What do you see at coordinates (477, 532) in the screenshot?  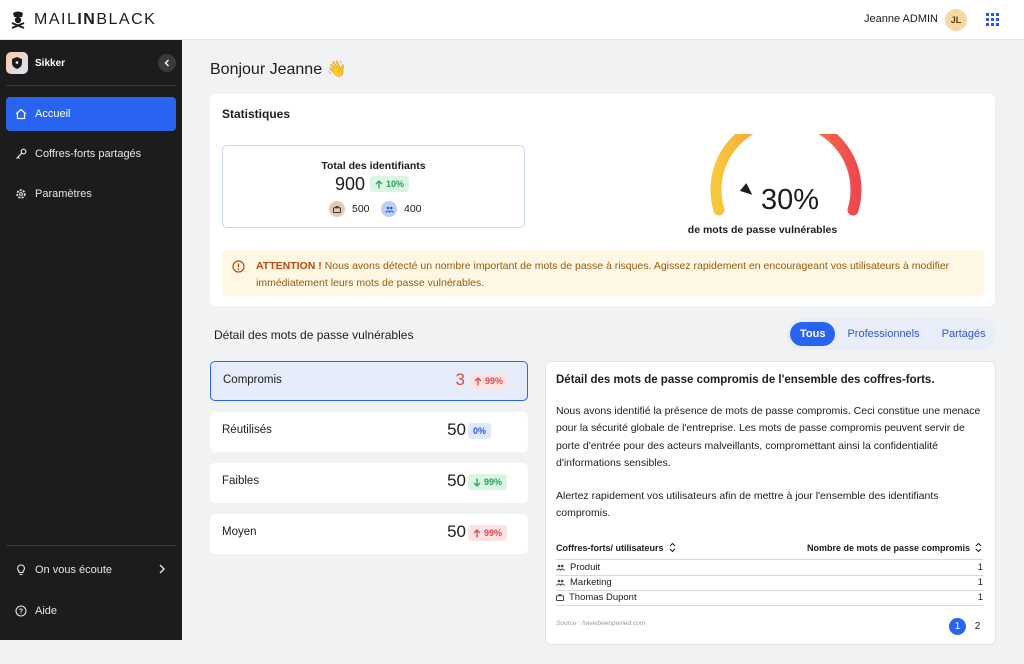 I see `arrow-up-icon` at bounding box center [477, 532].